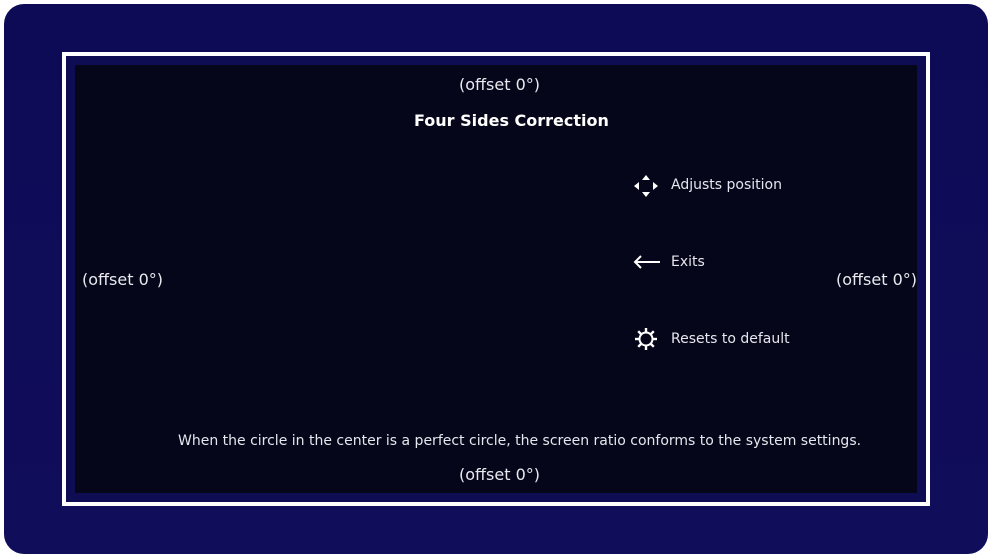 The width and height of the screenshot is (990, 557). Describe the element at coordinates (500, 84) in the screenshot. I see `offset-top-label: (offset 0°)` at that location.